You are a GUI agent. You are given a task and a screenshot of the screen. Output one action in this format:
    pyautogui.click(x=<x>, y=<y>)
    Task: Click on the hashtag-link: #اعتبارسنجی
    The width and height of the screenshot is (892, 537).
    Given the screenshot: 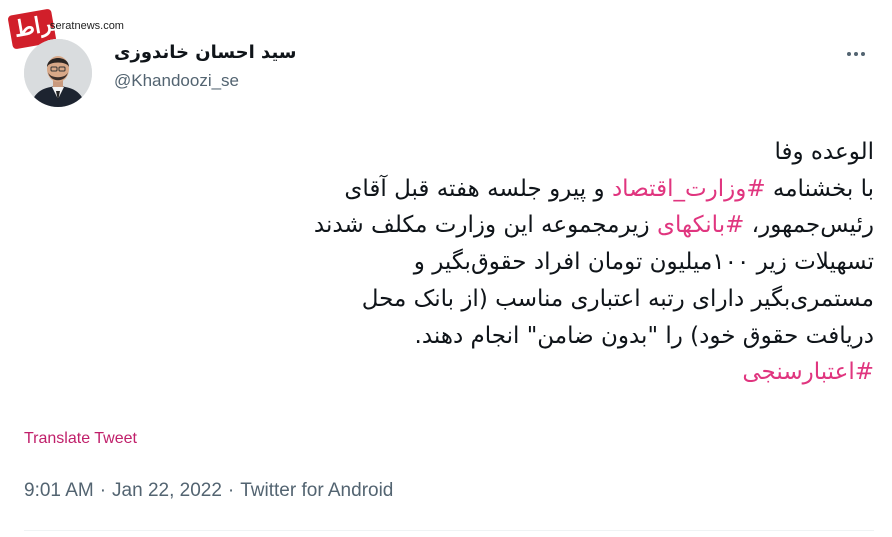 What is the action you would take?
    pyautogui.click(x=808, y=372)
    